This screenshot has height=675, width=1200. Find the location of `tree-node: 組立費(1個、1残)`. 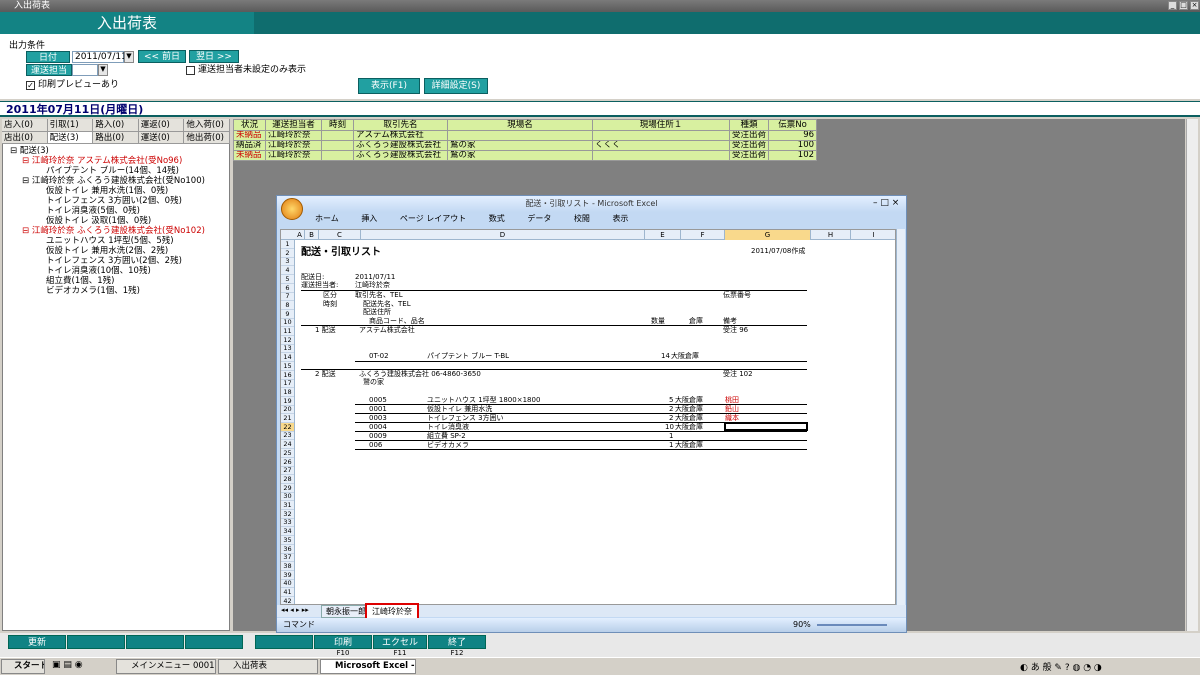

tree-node: 組立費(1個、1残) is located at coordinates (80, 281).